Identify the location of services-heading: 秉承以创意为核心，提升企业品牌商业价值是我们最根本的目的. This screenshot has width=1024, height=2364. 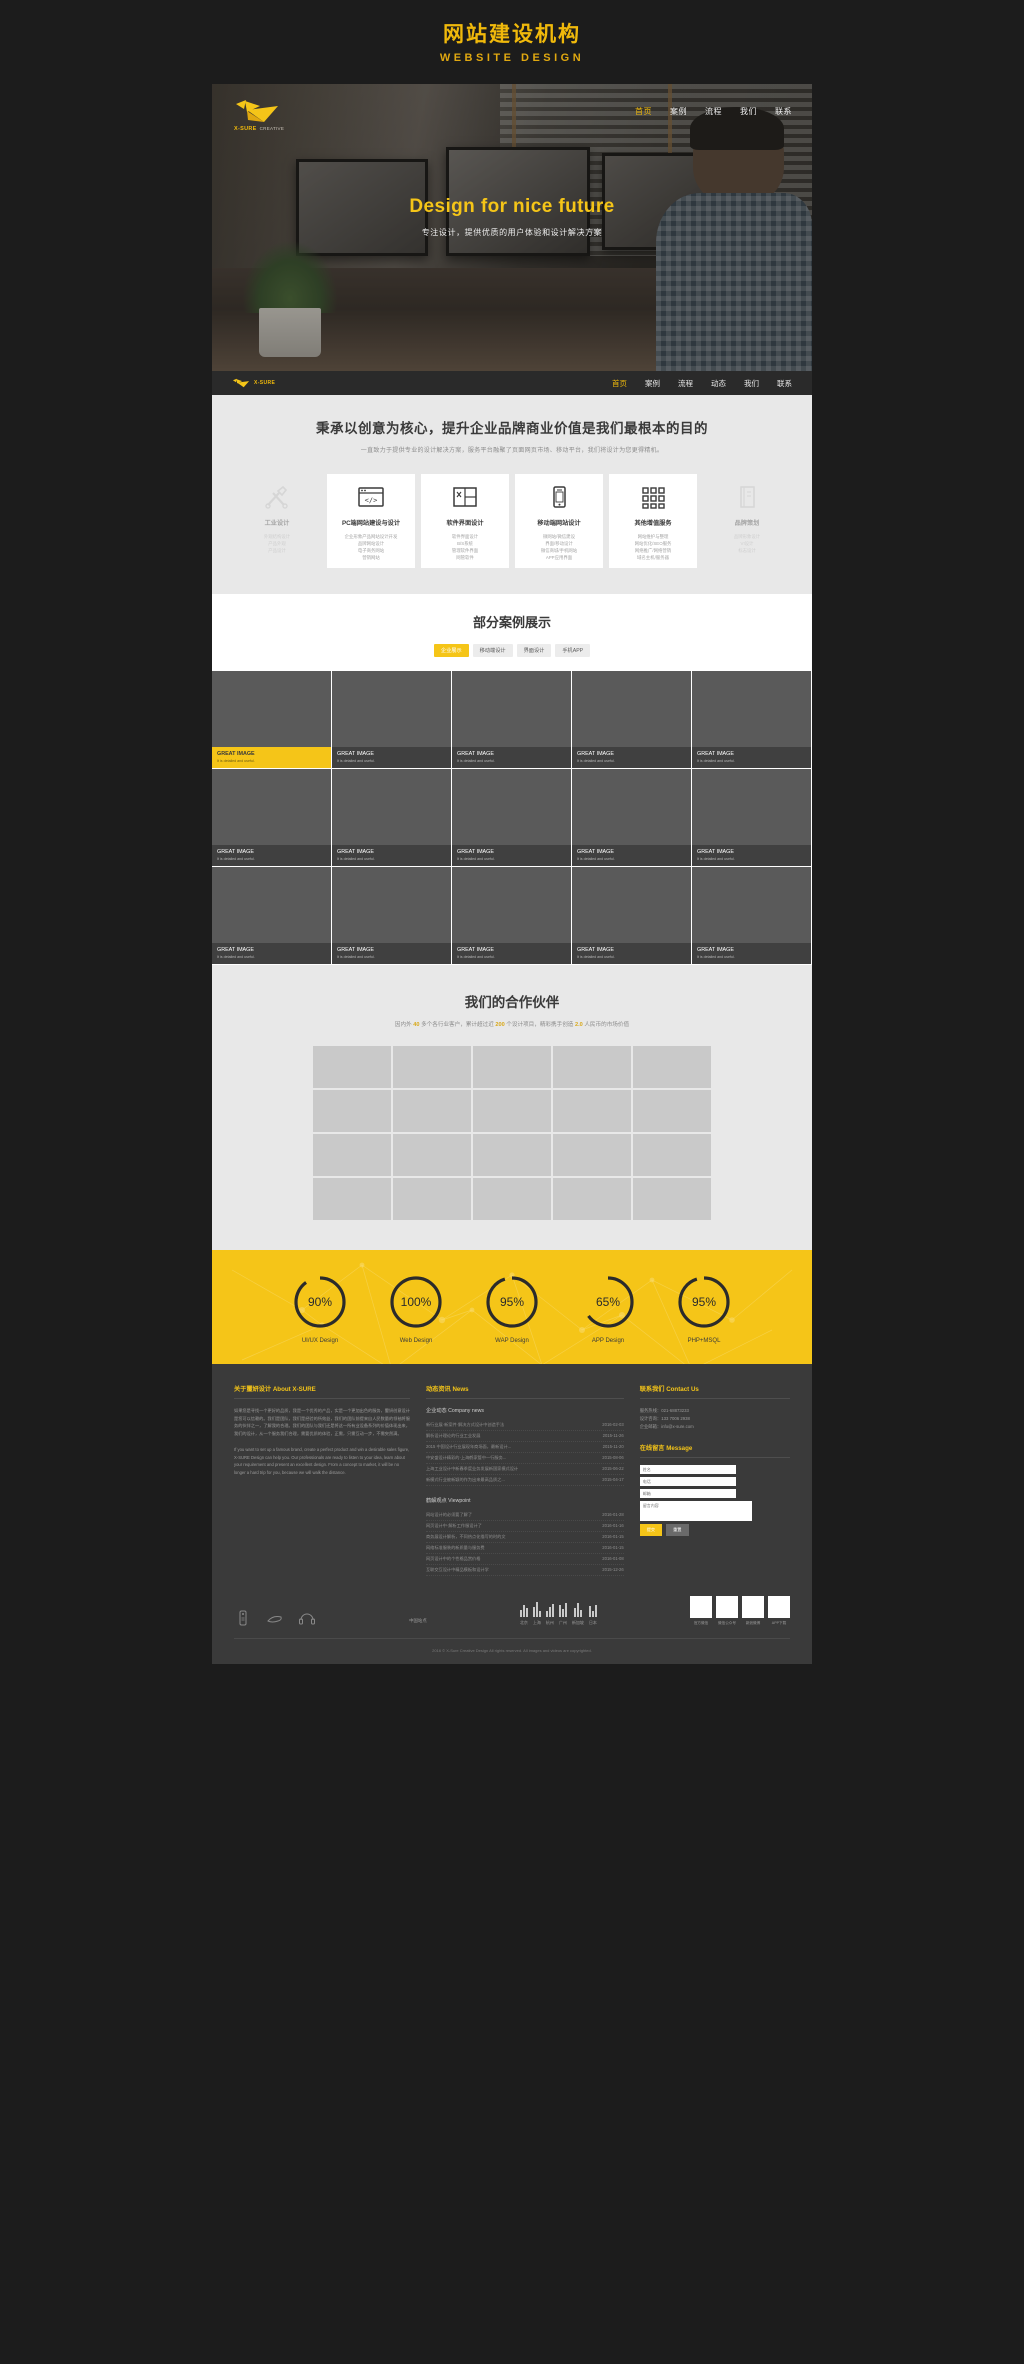
(512, 428).